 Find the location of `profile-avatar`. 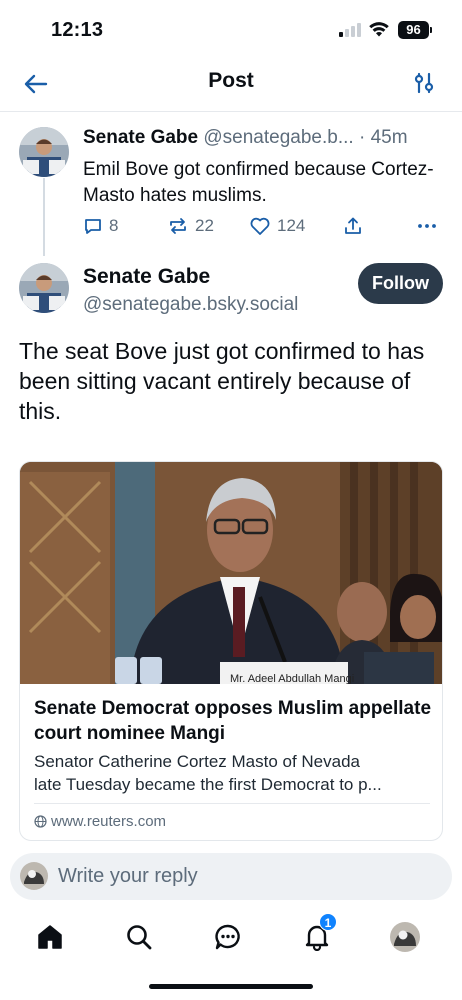

profile-avatar is located at coordinates (405, 937).